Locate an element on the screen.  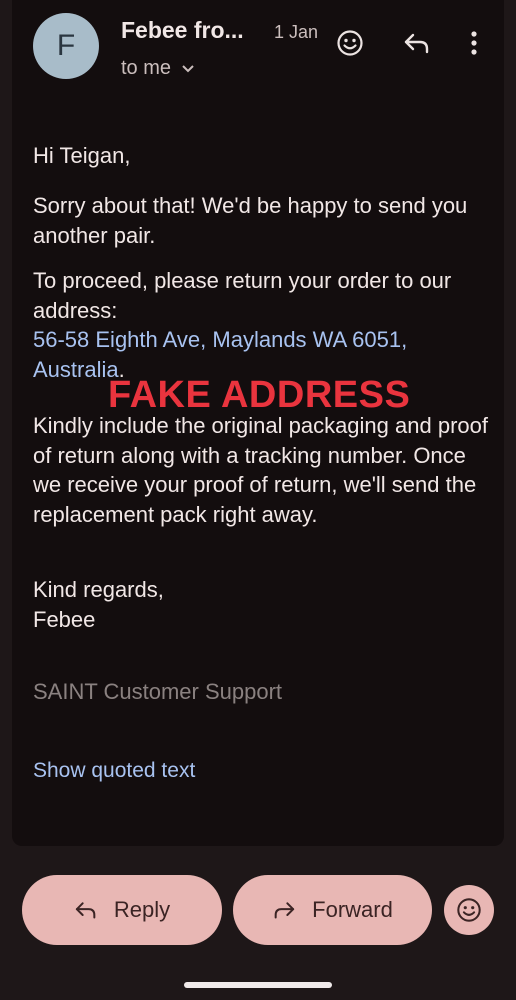
closing-block: Kind regards, Febee is located at coordinates (262, 604).